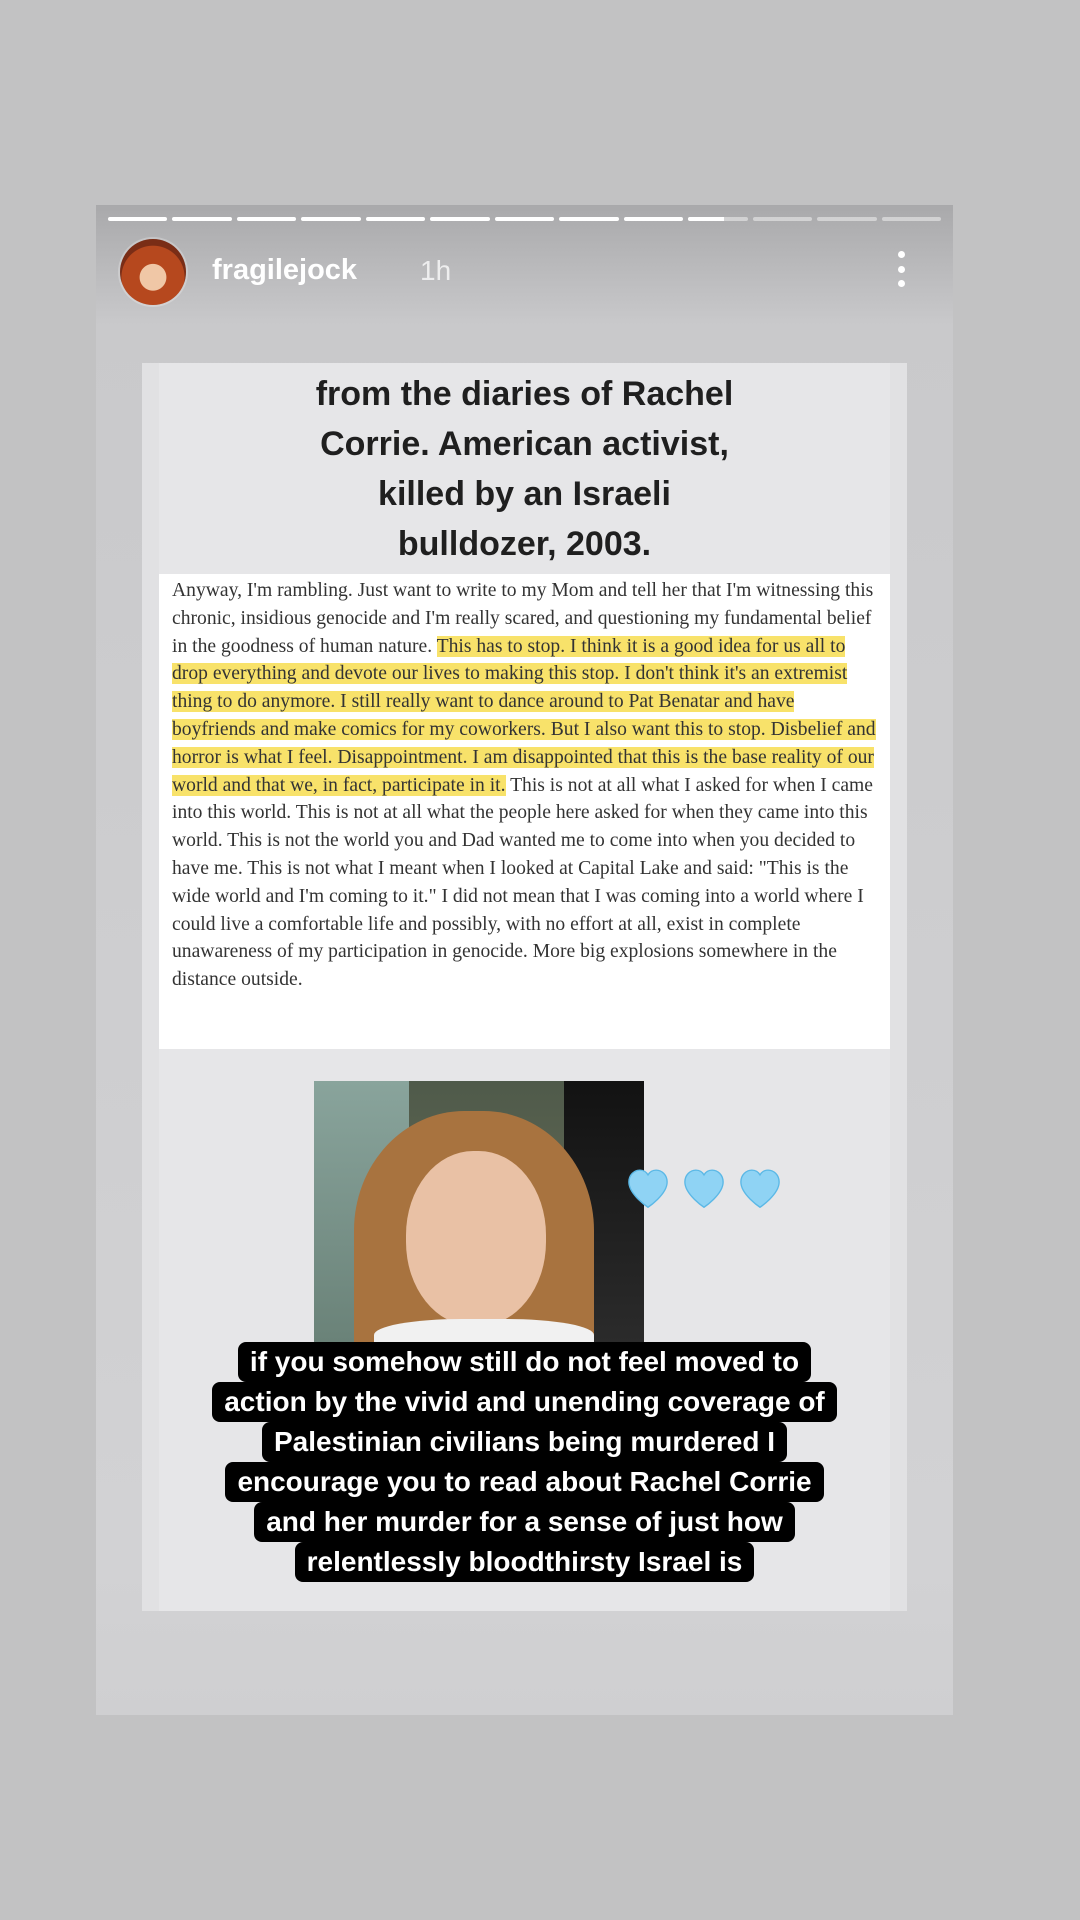 Image resolution: width=1080 pixels, height=1920 pixels. Describe the element at coordinates (524, 494) in the screenshot. I see `title-line: killed by an Israeli` at that location.